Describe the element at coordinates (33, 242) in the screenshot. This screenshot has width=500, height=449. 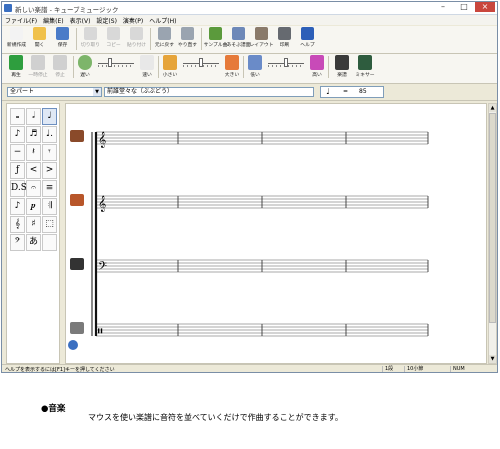
I see `palette-item-22: あ` at that location.